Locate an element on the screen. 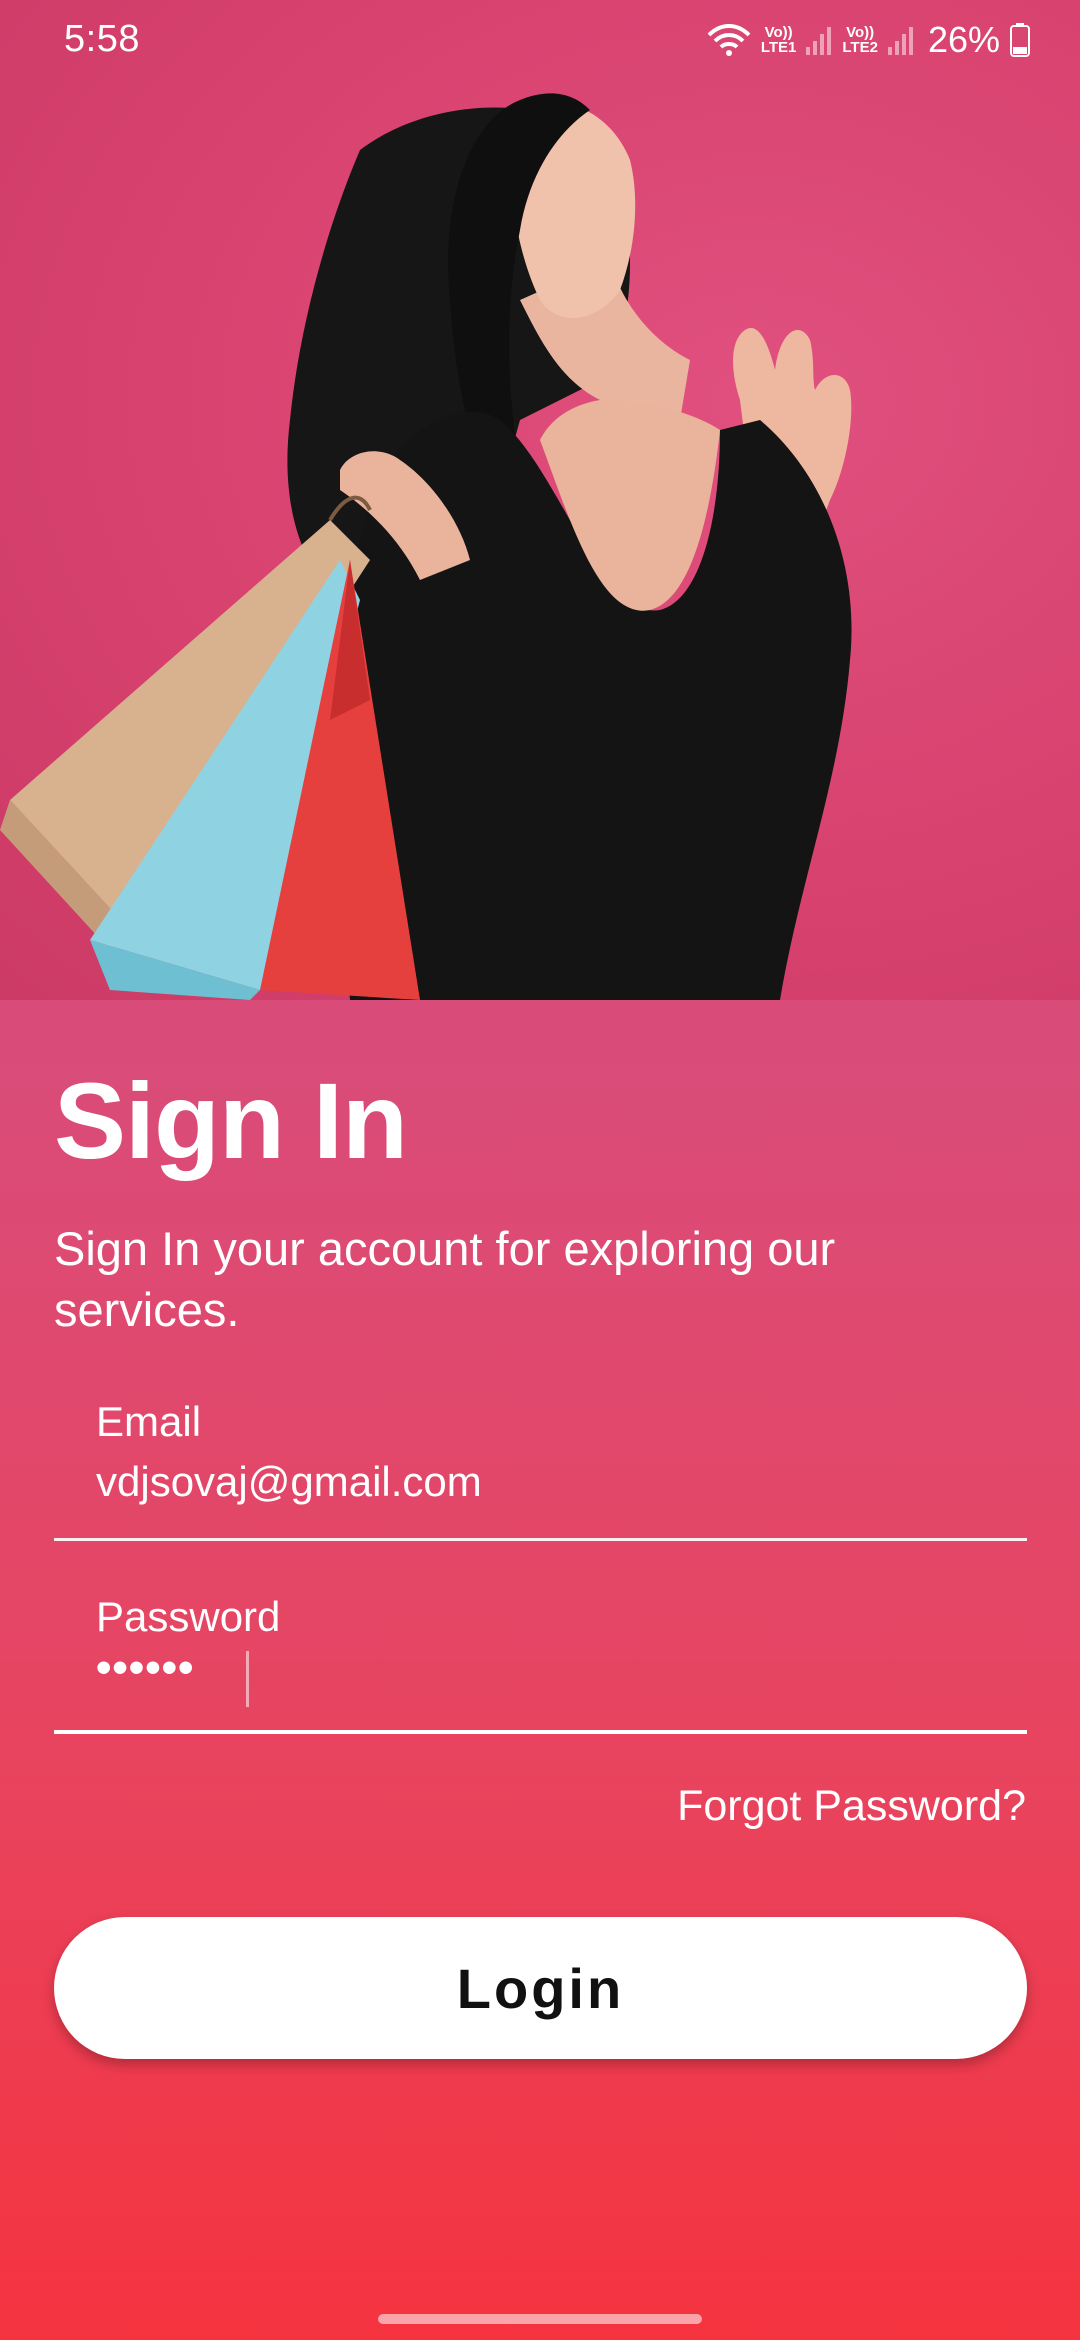 The image size is (1080, 2340). wifi-icon is located at coordinates (729, 40).